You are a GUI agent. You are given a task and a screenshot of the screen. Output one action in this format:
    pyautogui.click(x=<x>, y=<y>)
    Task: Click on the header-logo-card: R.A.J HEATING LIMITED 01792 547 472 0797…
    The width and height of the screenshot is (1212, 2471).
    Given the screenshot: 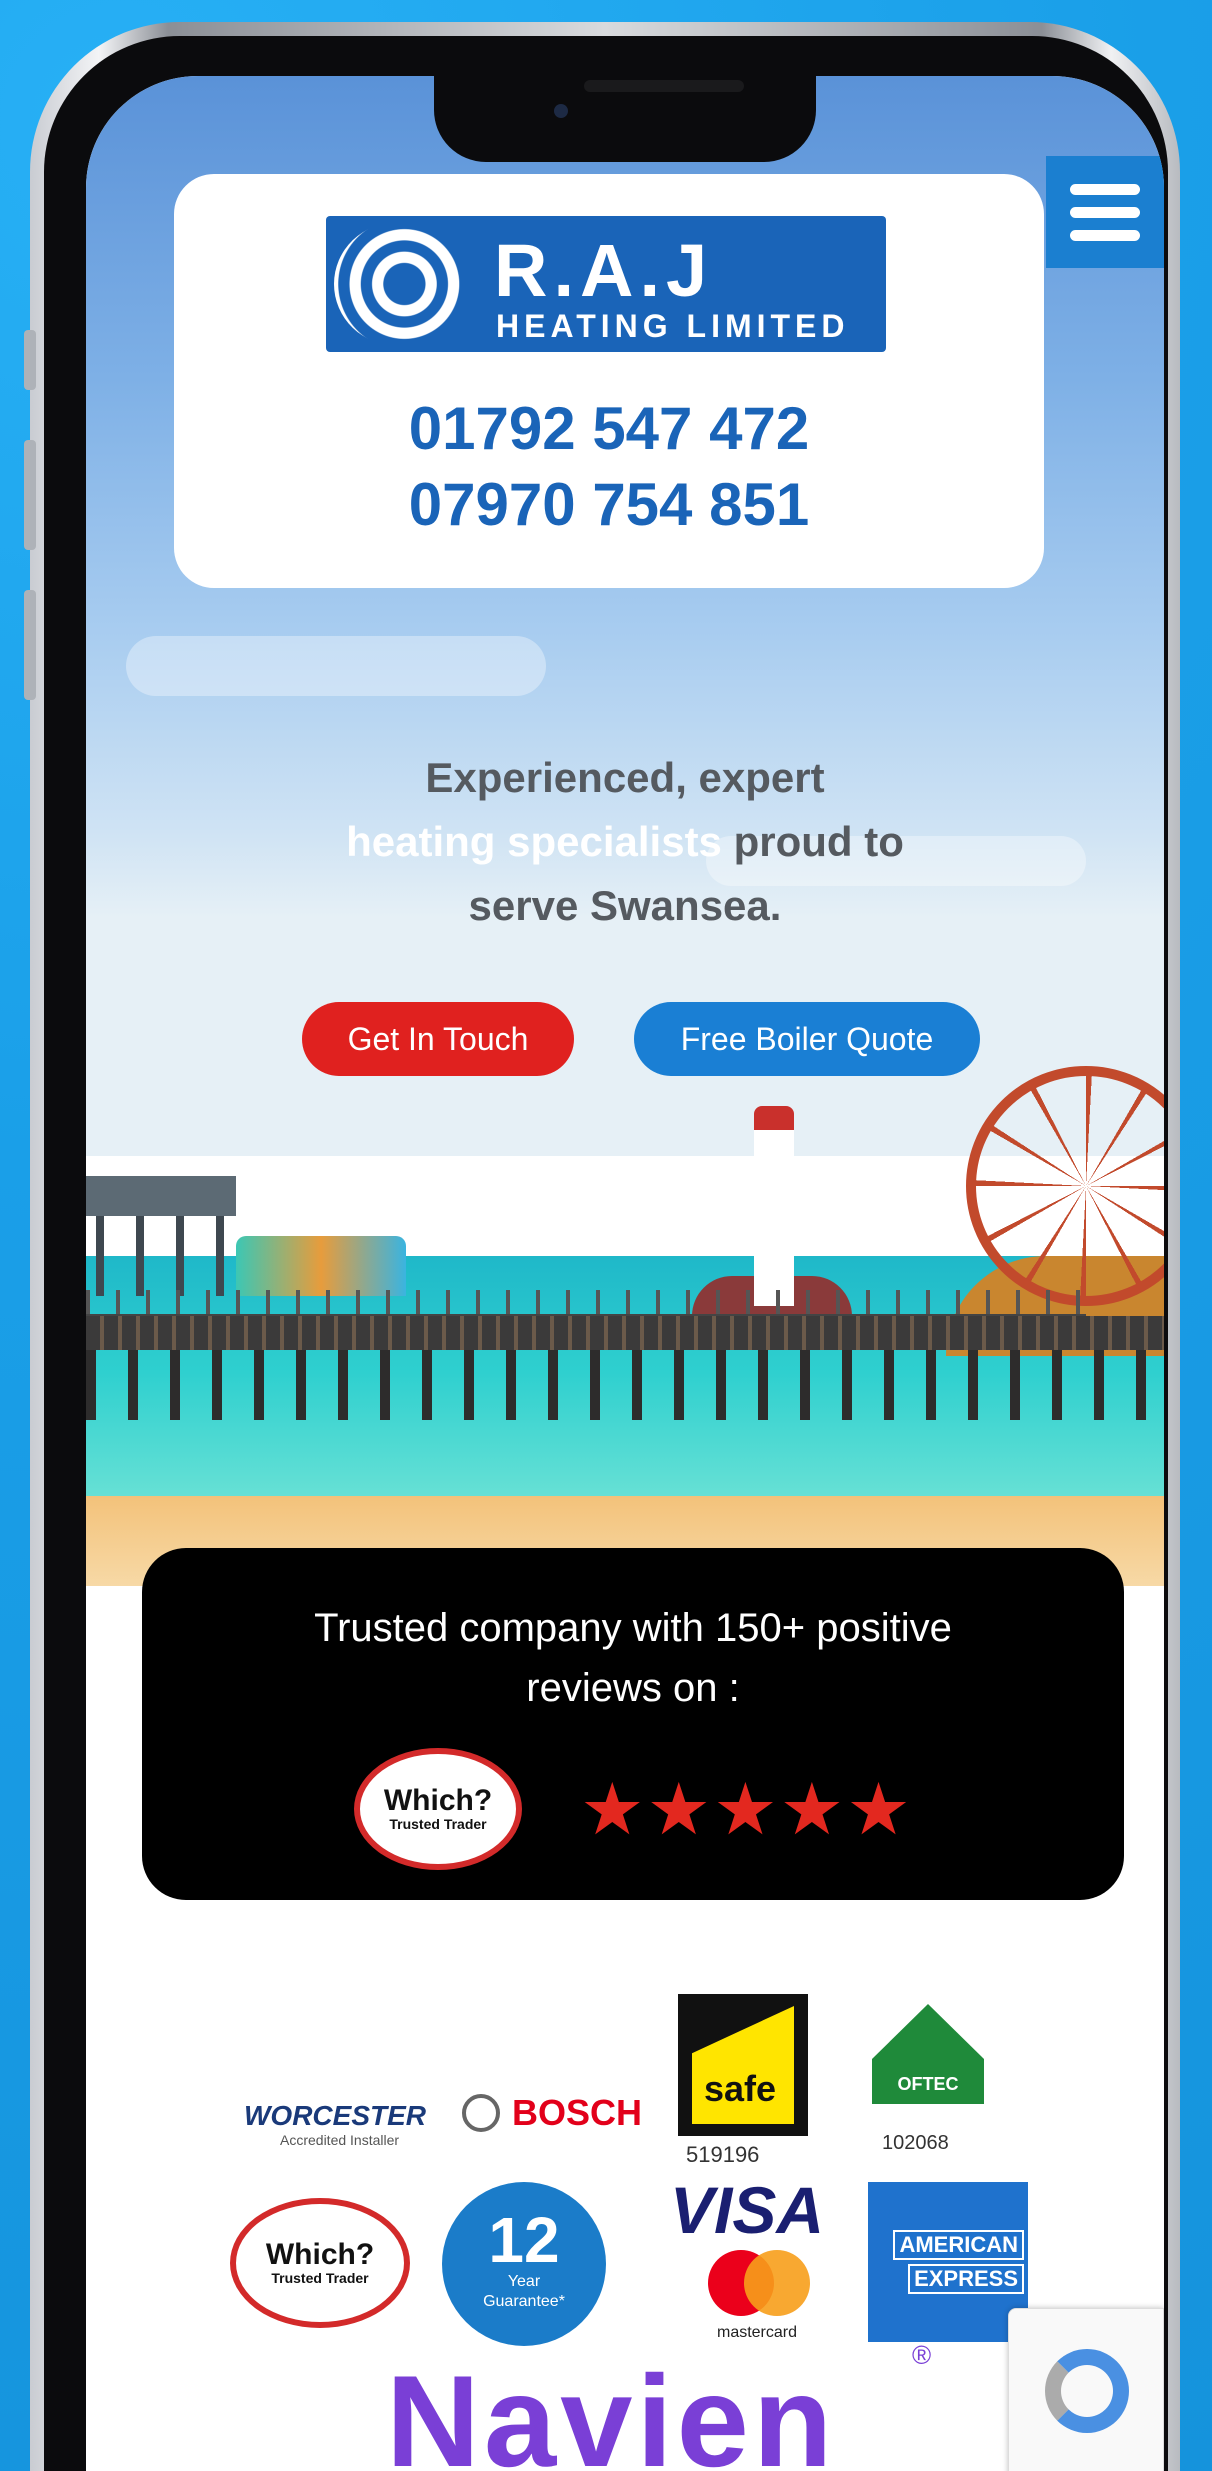 What is the action you would take?
    pyautogui.click(x=609, y=381)
    